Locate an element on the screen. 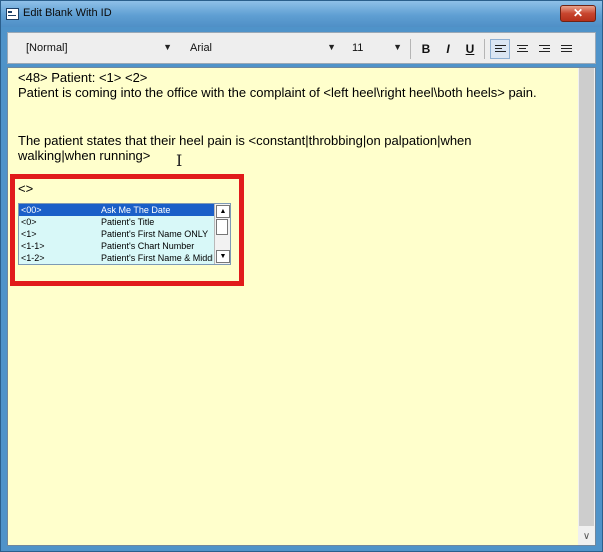 This screenshot has width=603, height=552. font-size-value: 11 is located at coordinates (358, 48).